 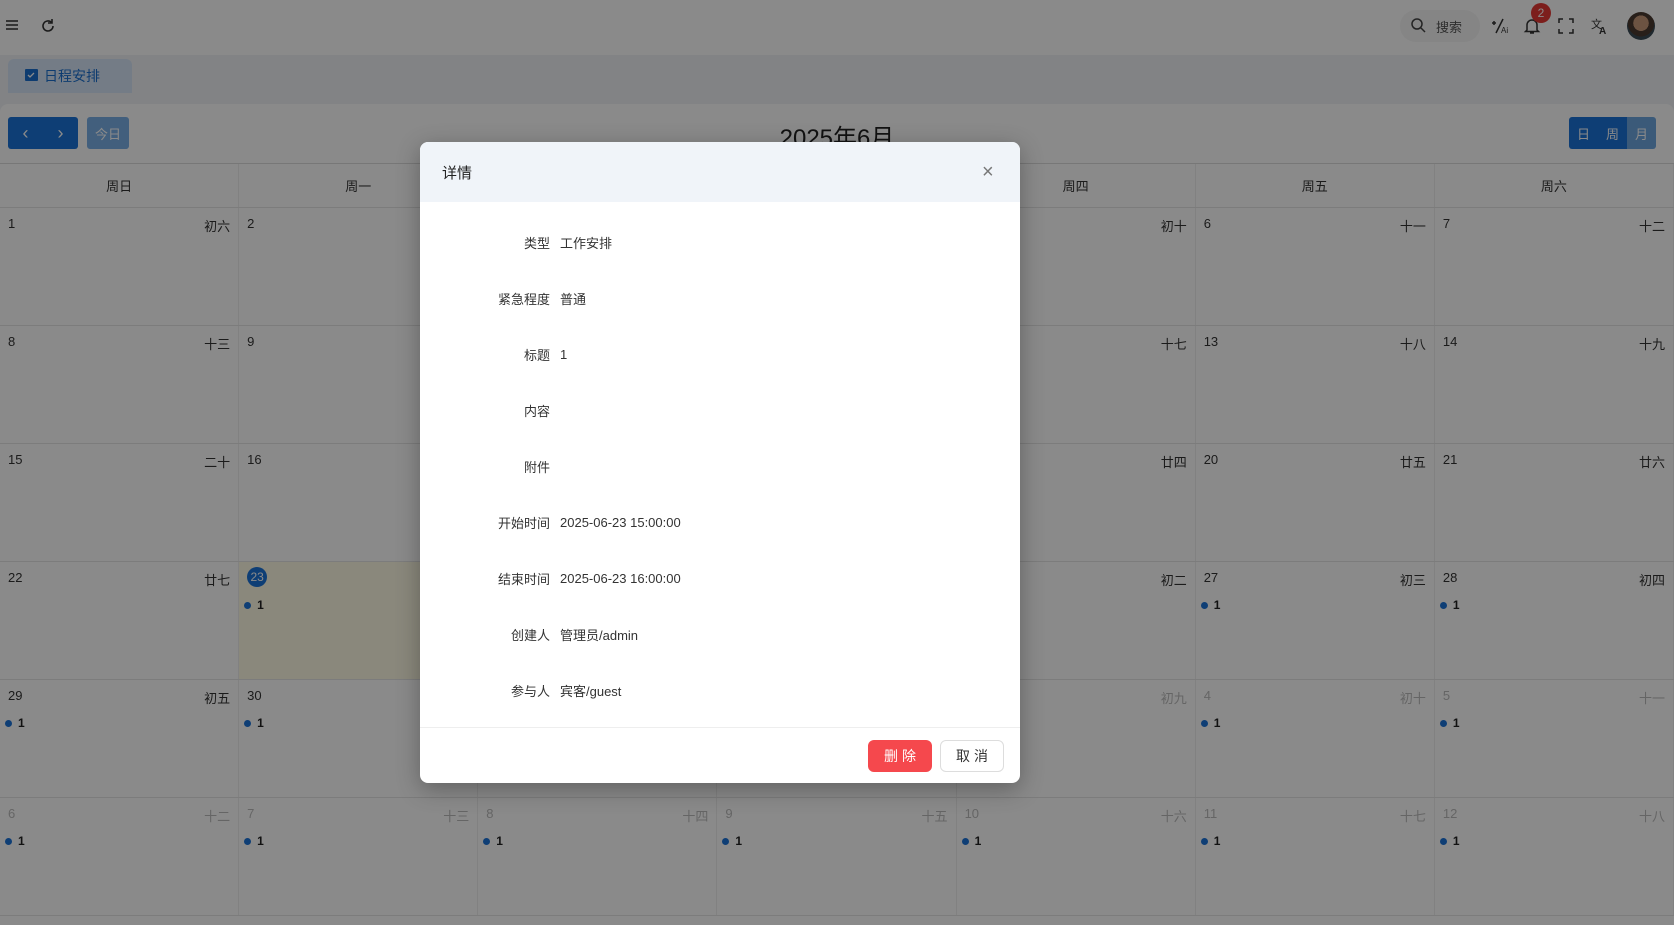 What do you see at coordinates (720, 522) in the screenshot?
I see `detail-field: 开始时间 2025-06-23 15:00:00` at bounding box center [720, 522].